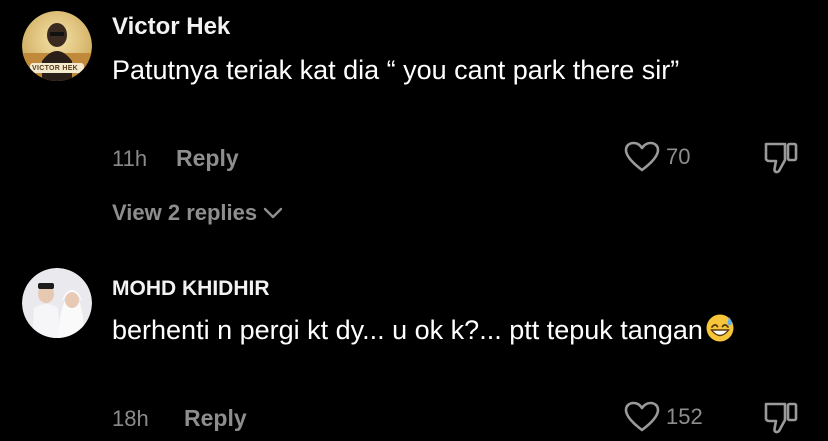  I want to click on grinning-sweat-emoji-icon, so click(720, 328).